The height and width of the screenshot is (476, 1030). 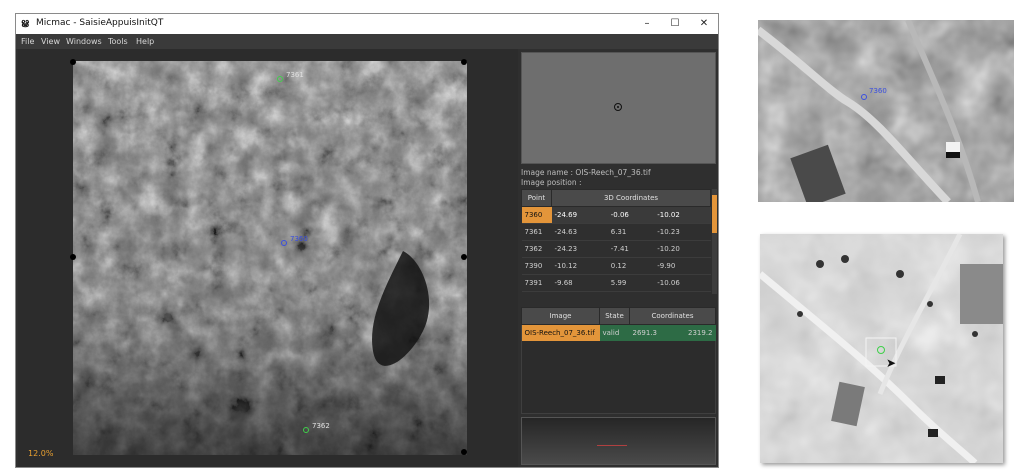 What do you see at coordinates (586, 172) in the screenshot?
I see `image-name-label: Image name : OIS-Reech_07_36.tif` at bounding box center [586, 172].